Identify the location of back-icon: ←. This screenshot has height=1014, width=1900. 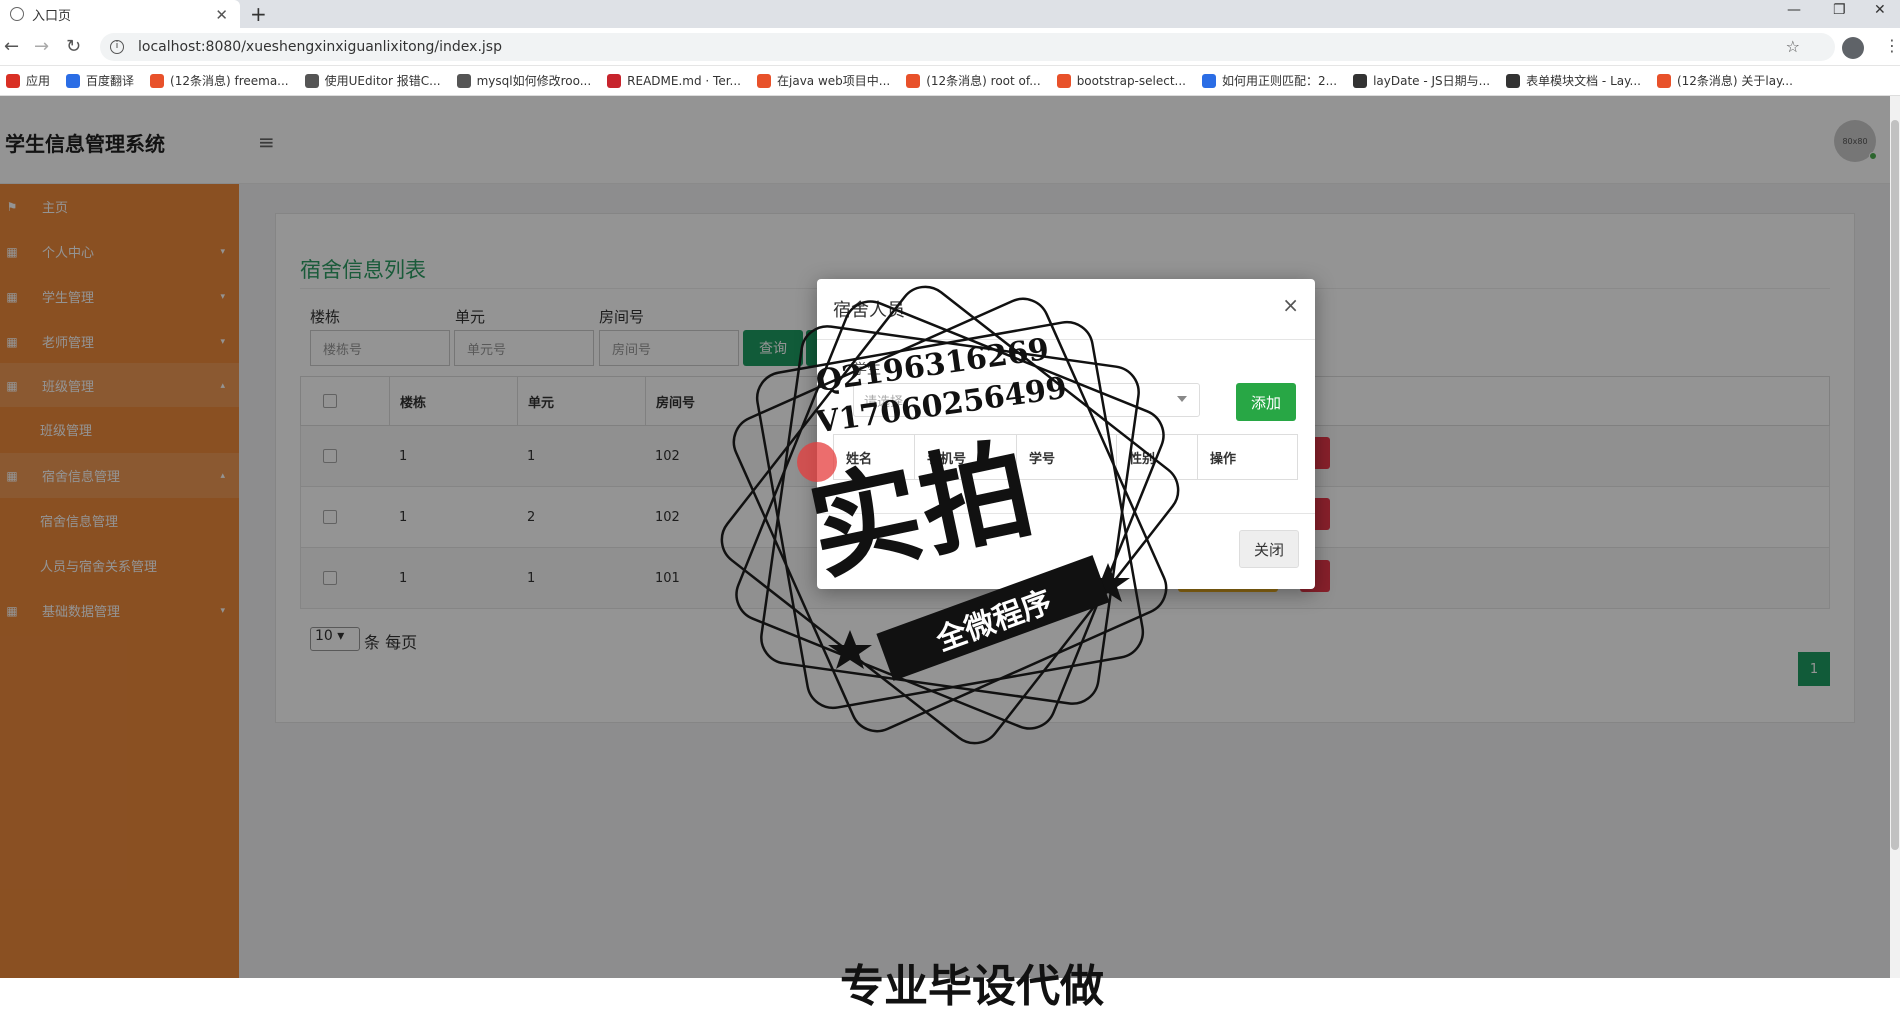
(11, 46).